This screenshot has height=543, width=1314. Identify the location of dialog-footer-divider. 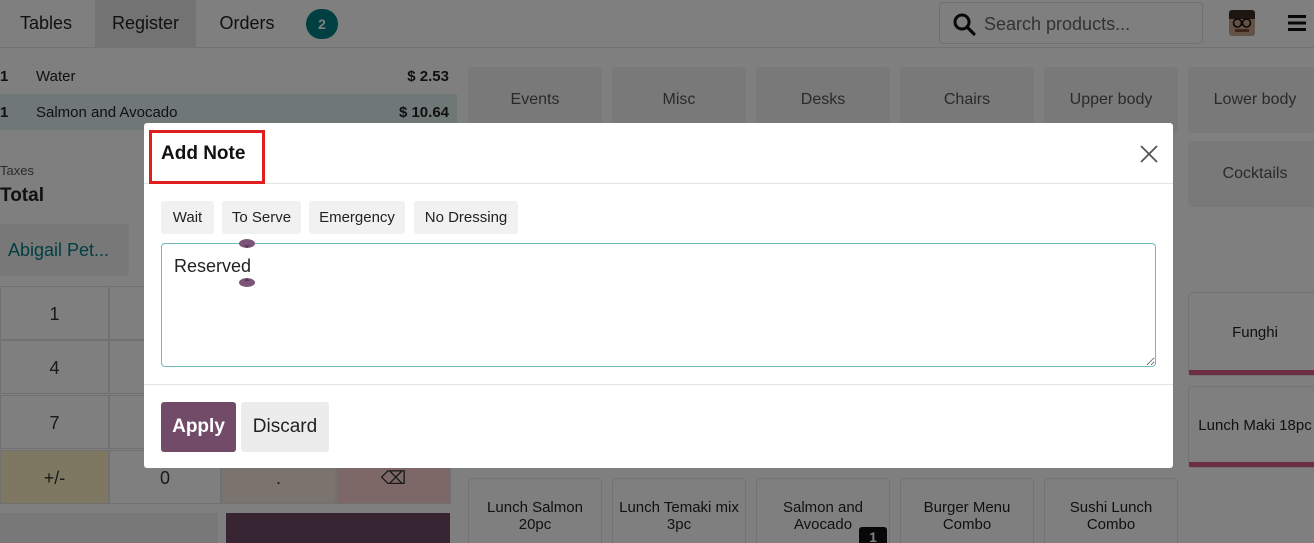
(658, 384).